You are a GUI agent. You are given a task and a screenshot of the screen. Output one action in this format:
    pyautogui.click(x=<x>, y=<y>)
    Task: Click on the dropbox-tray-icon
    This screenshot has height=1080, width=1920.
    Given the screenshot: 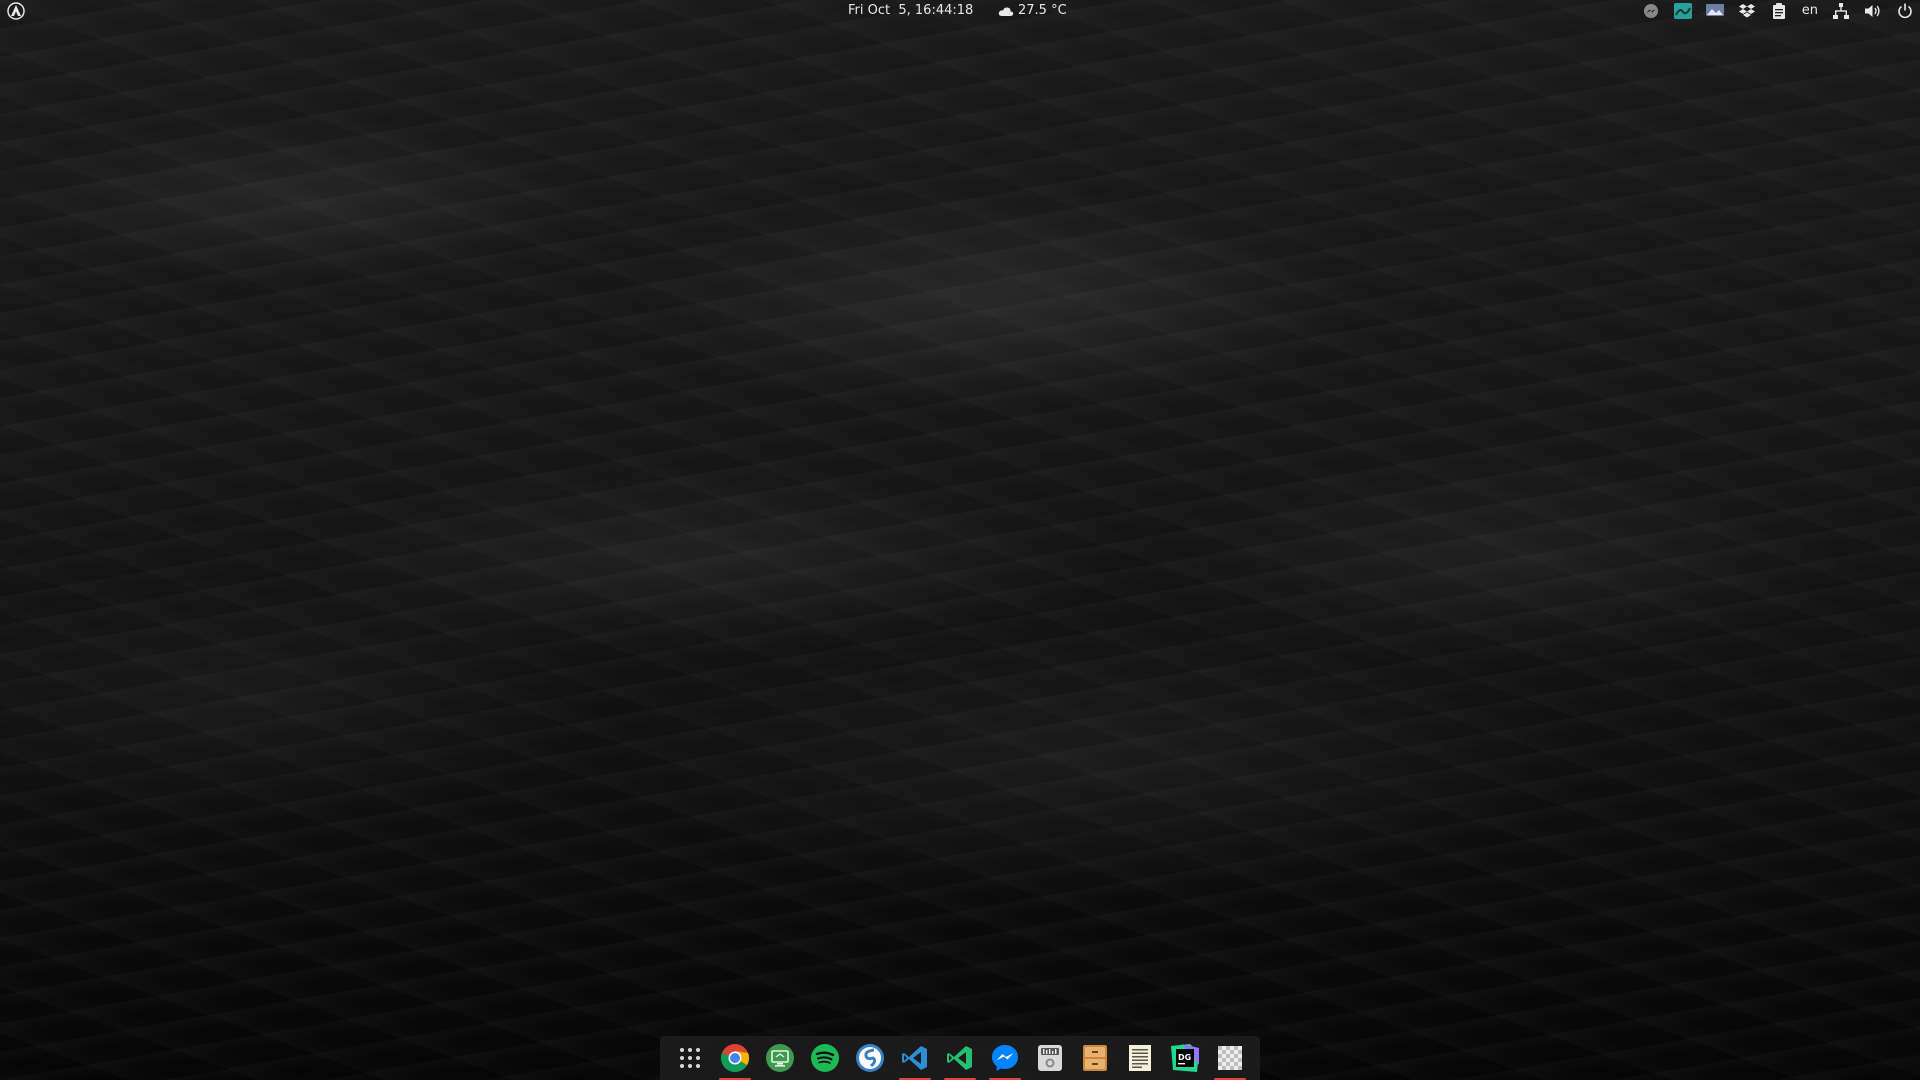 What is the action you would take?
    pyautogui.click(x=1747, y=11)
    